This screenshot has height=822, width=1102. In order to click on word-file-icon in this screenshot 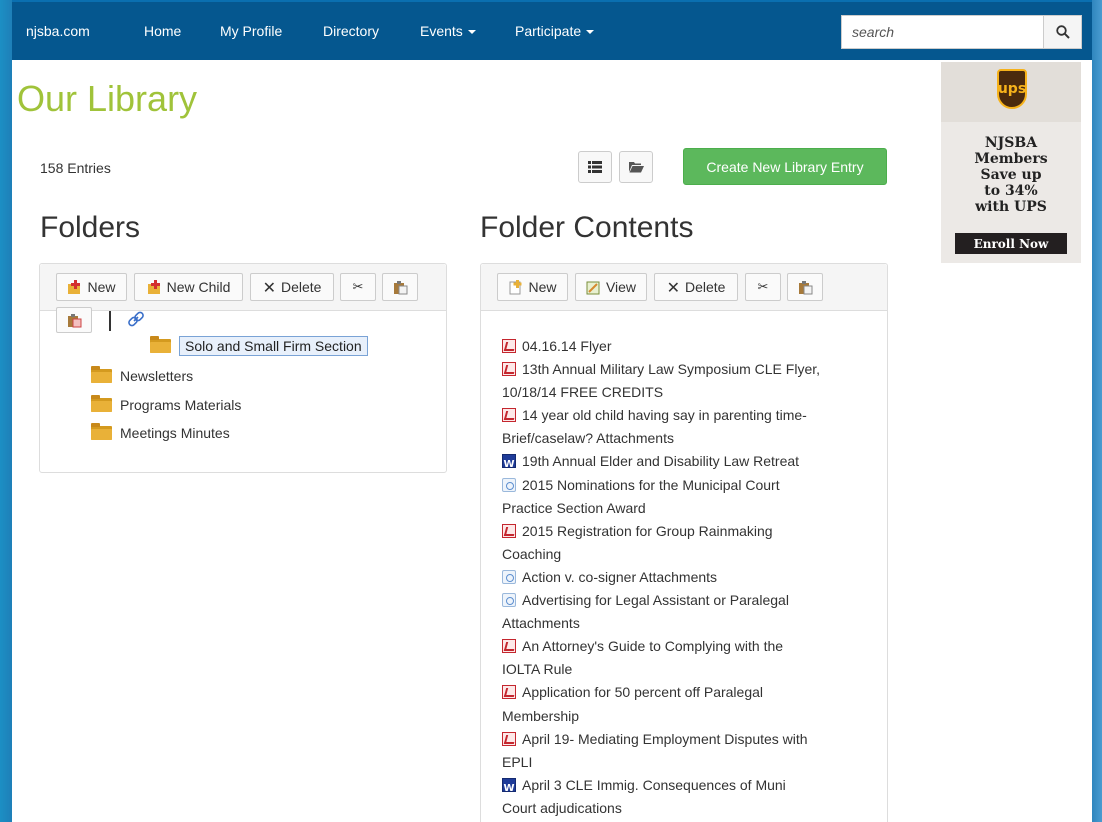, I will do `click(509, 465)`.